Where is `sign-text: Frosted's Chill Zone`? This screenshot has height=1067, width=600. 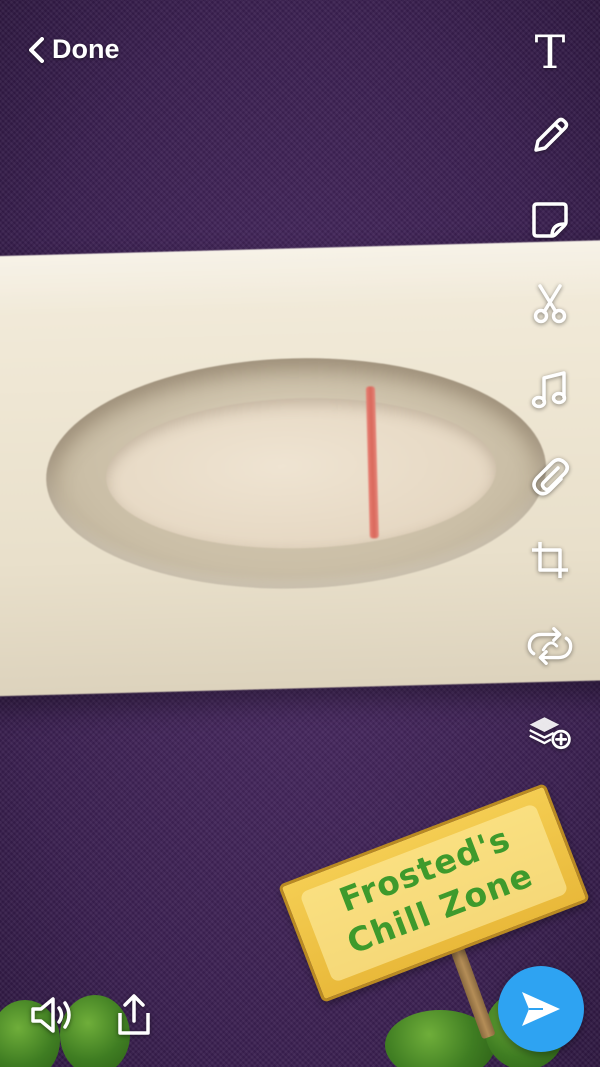 sign-text: Frosted's Chill Zone is located at coordinates (433, 889).